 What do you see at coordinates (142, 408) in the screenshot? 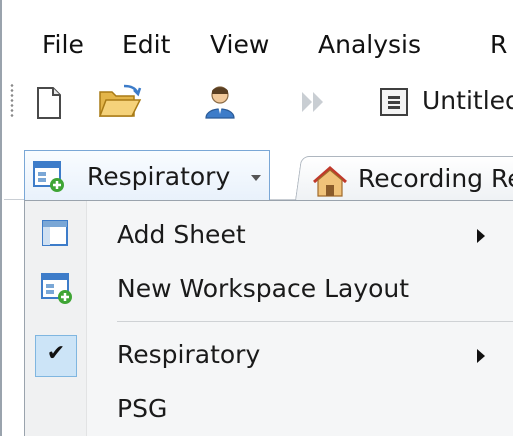
I see `menu-item-label: PSG` at bounding box center [142, 408].